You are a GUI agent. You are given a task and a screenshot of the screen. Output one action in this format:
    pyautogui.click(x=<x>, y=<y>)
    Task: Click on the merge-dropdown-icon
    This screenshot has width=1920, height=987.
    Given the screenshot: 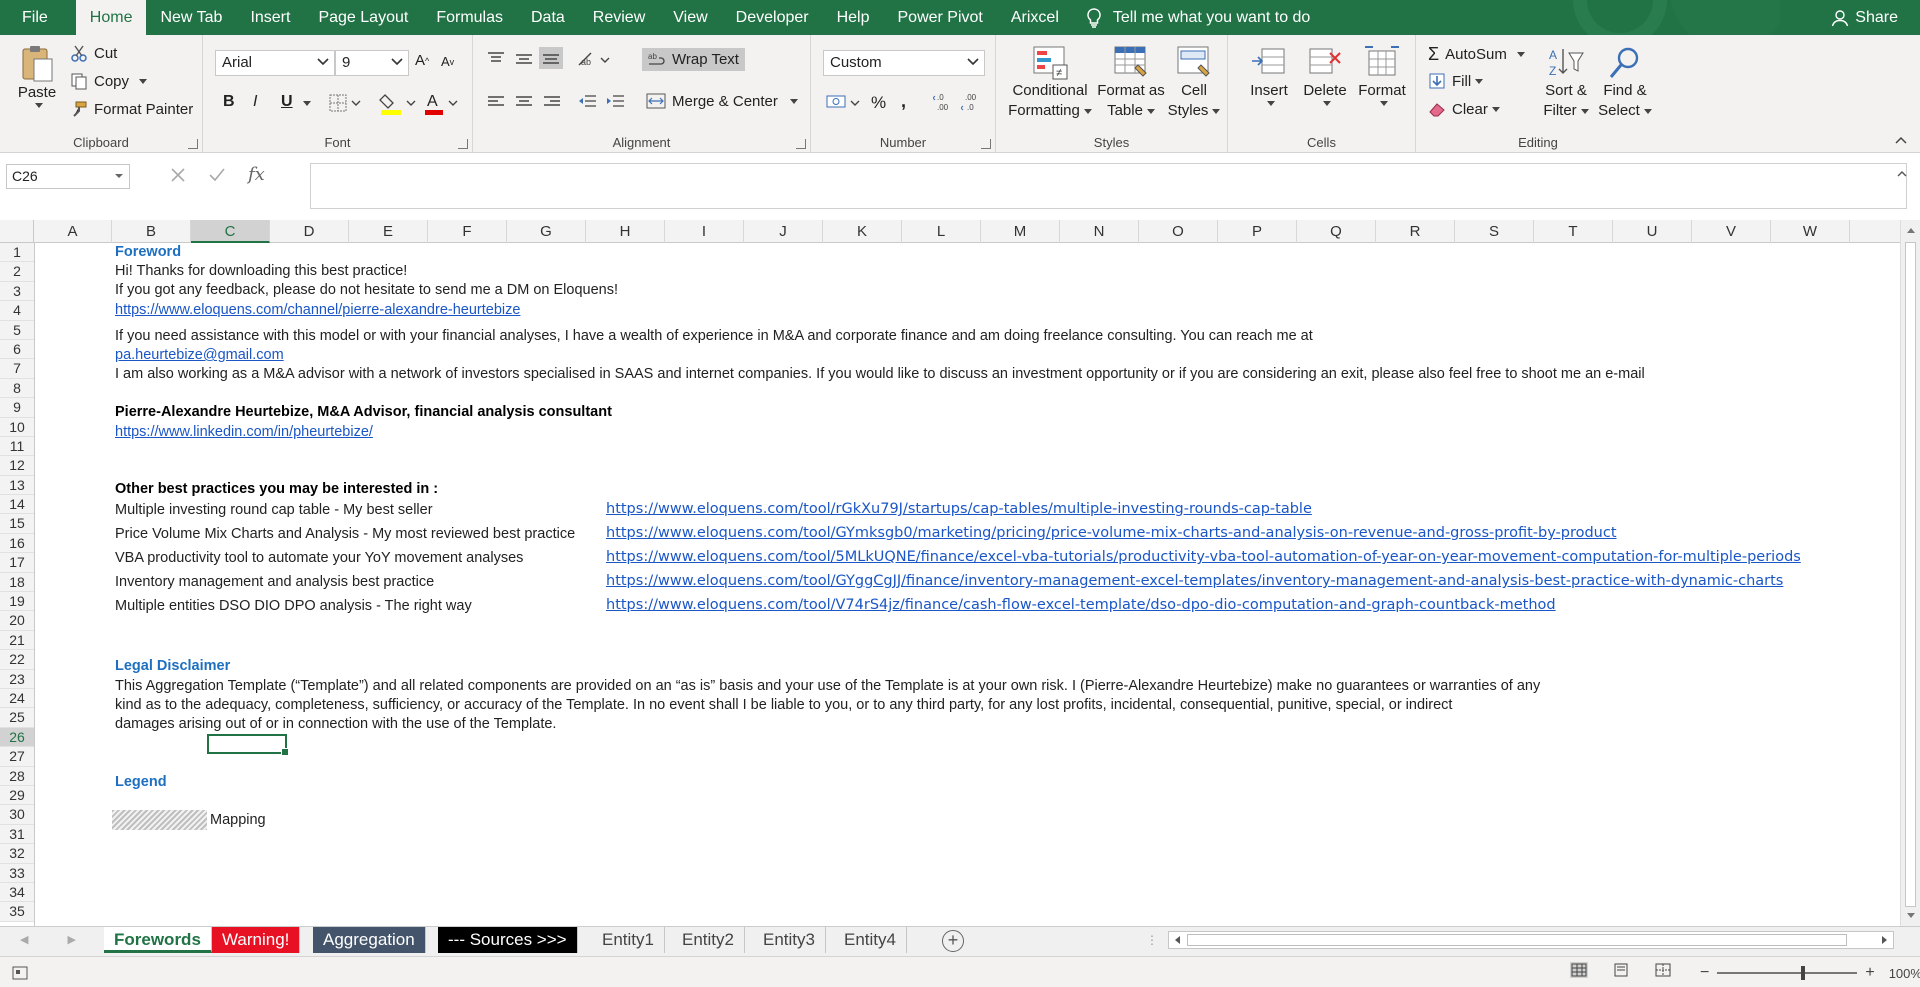 What is the action you would take?
    pyautogui.click(x=793, y=101)
    